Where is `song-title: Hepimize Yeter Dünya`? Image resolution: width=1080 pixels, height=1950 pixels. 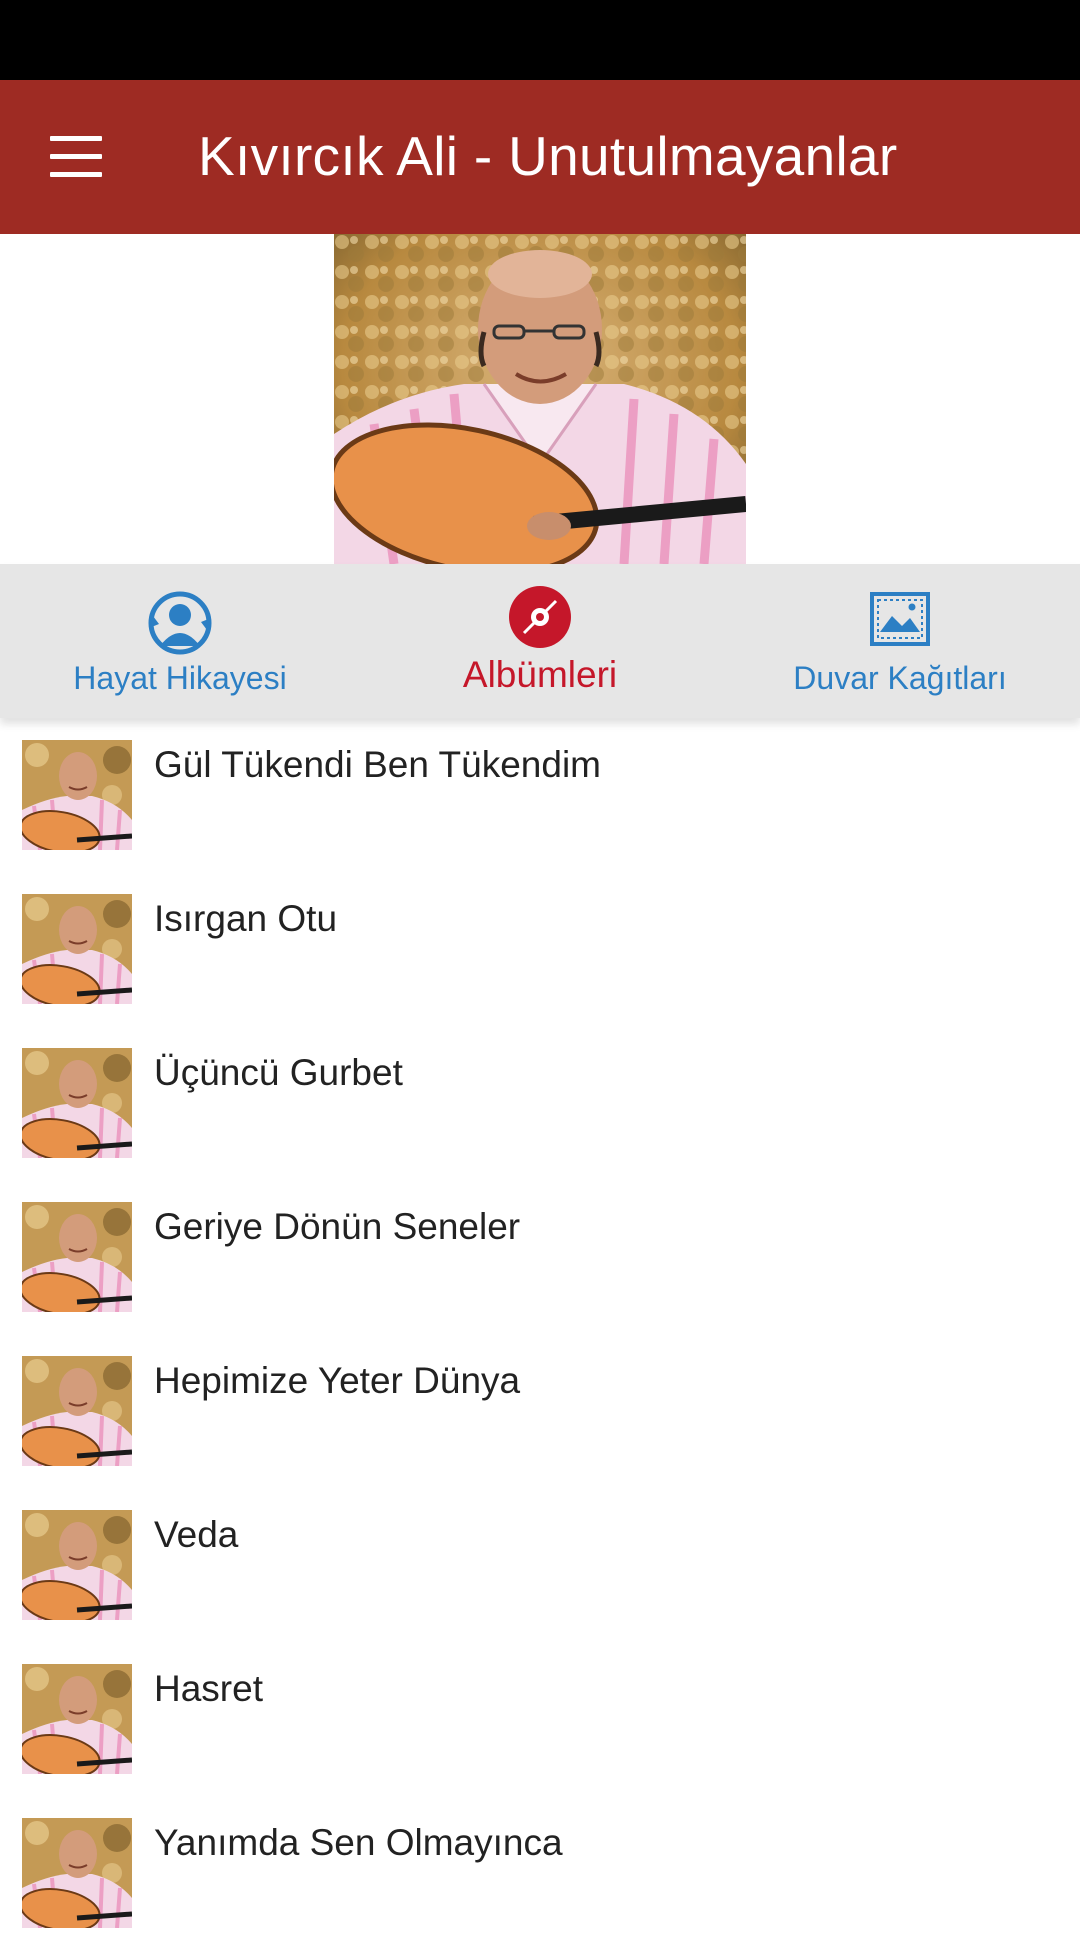
song-title: Hepimize Yeter Dünya is located at coordinates (337, 1380).